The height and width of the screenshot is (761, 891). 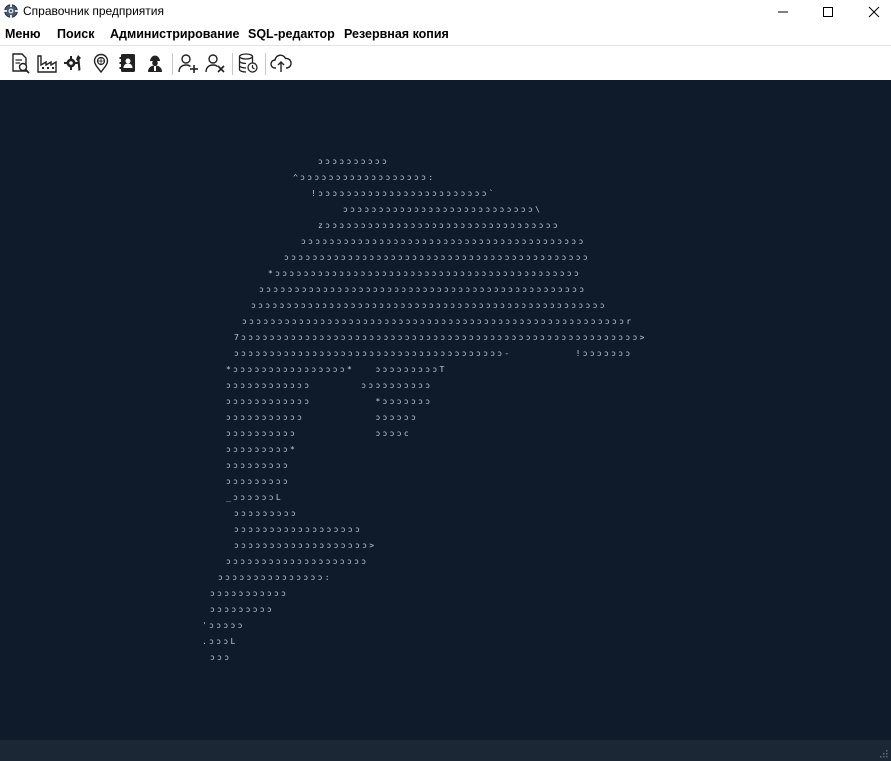 What do you see at coordinates (319, 433) in the screenshot?
I see `ascii-art-line: ɔɔɔɔɔɔɔɔɔɔ ɔɔɔɔc` at bounding box center [319, 433].